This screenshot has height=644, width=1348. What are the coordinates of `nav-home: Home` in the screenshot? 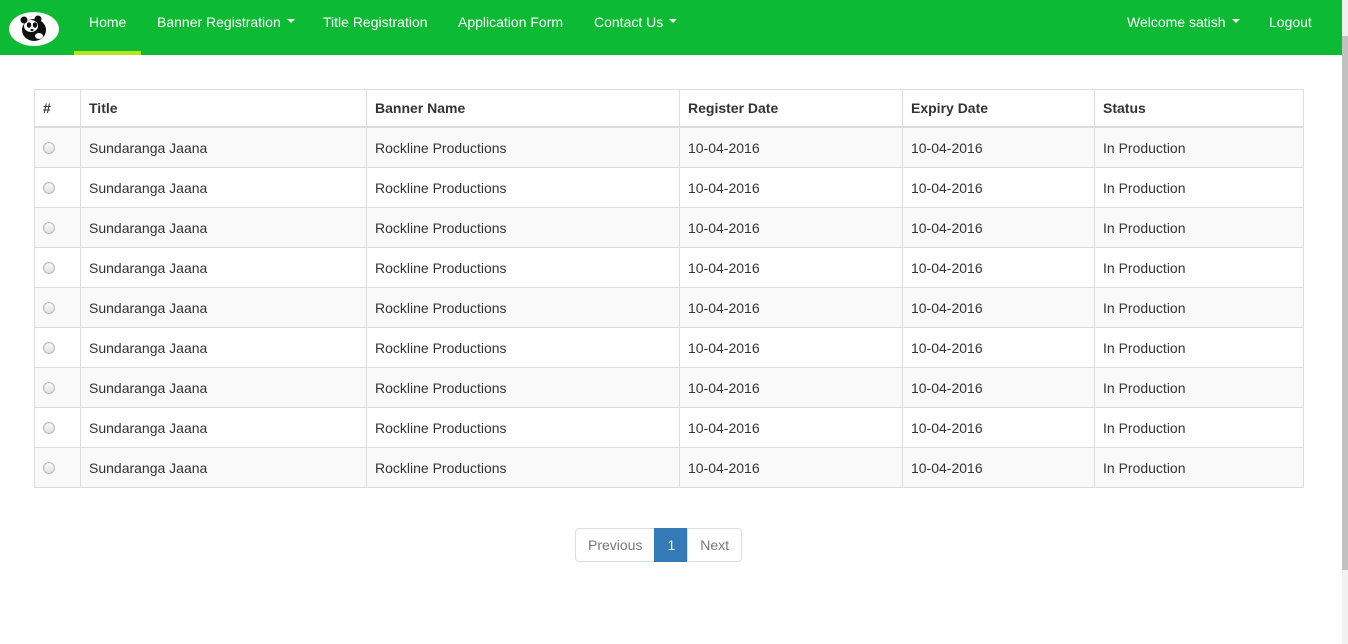 It's located at (107, 27).